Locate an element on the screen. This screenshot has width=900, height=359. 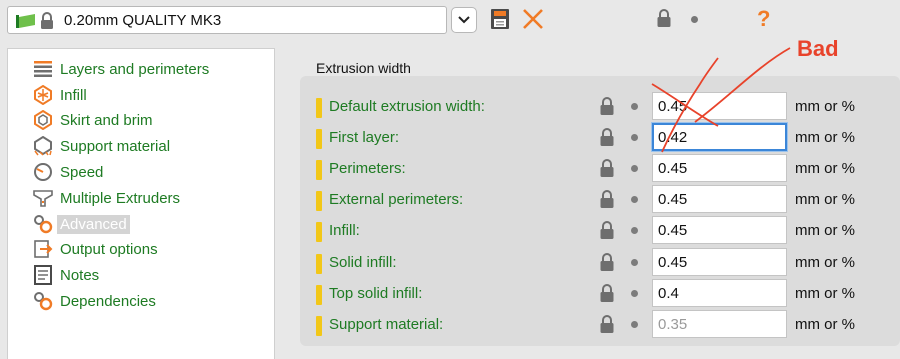
preset-dropdown-button is located at coordinates (464, 20).